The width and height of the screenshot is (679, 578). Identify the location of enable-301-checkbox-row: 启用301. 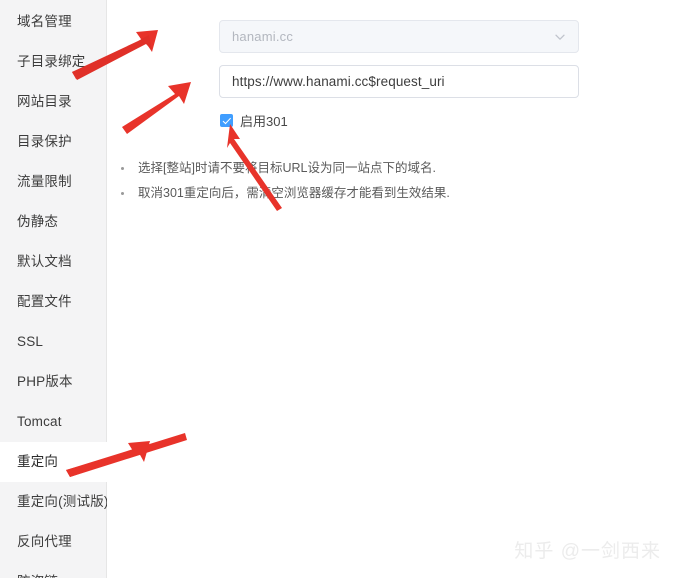
(254, 120).